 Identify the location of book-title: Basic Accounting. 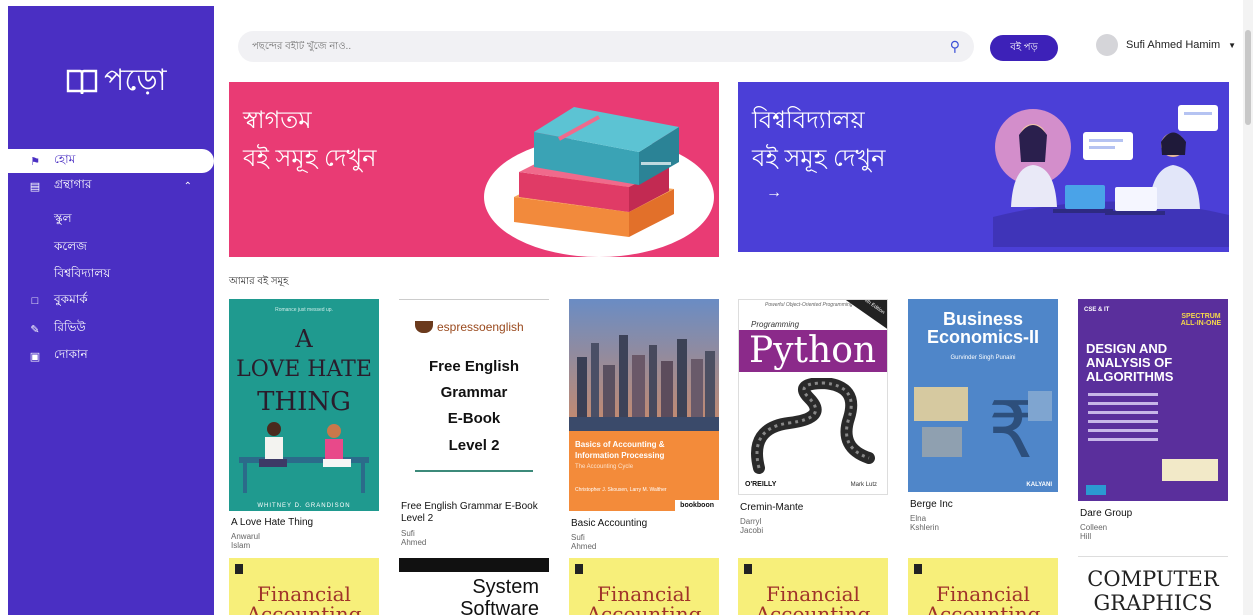
(645, 524).